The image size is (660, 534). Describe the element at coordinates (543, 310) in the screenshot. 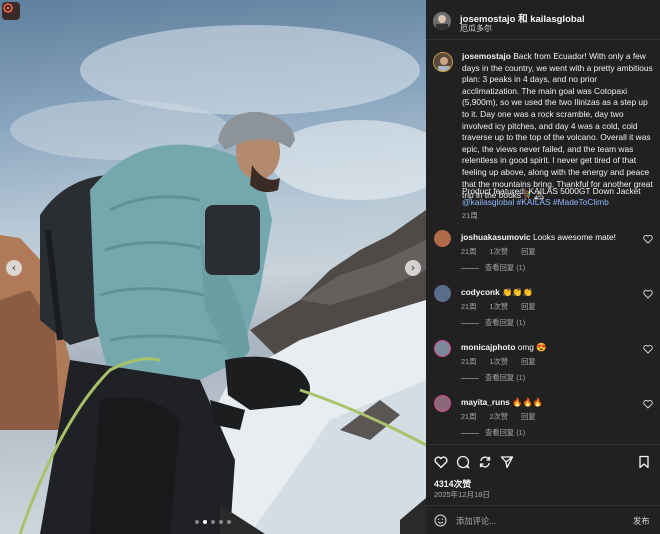

I see `comment-item: codyconk 👏👏👏 21周 1次赞 回复 查看回复 (1)` at that location.